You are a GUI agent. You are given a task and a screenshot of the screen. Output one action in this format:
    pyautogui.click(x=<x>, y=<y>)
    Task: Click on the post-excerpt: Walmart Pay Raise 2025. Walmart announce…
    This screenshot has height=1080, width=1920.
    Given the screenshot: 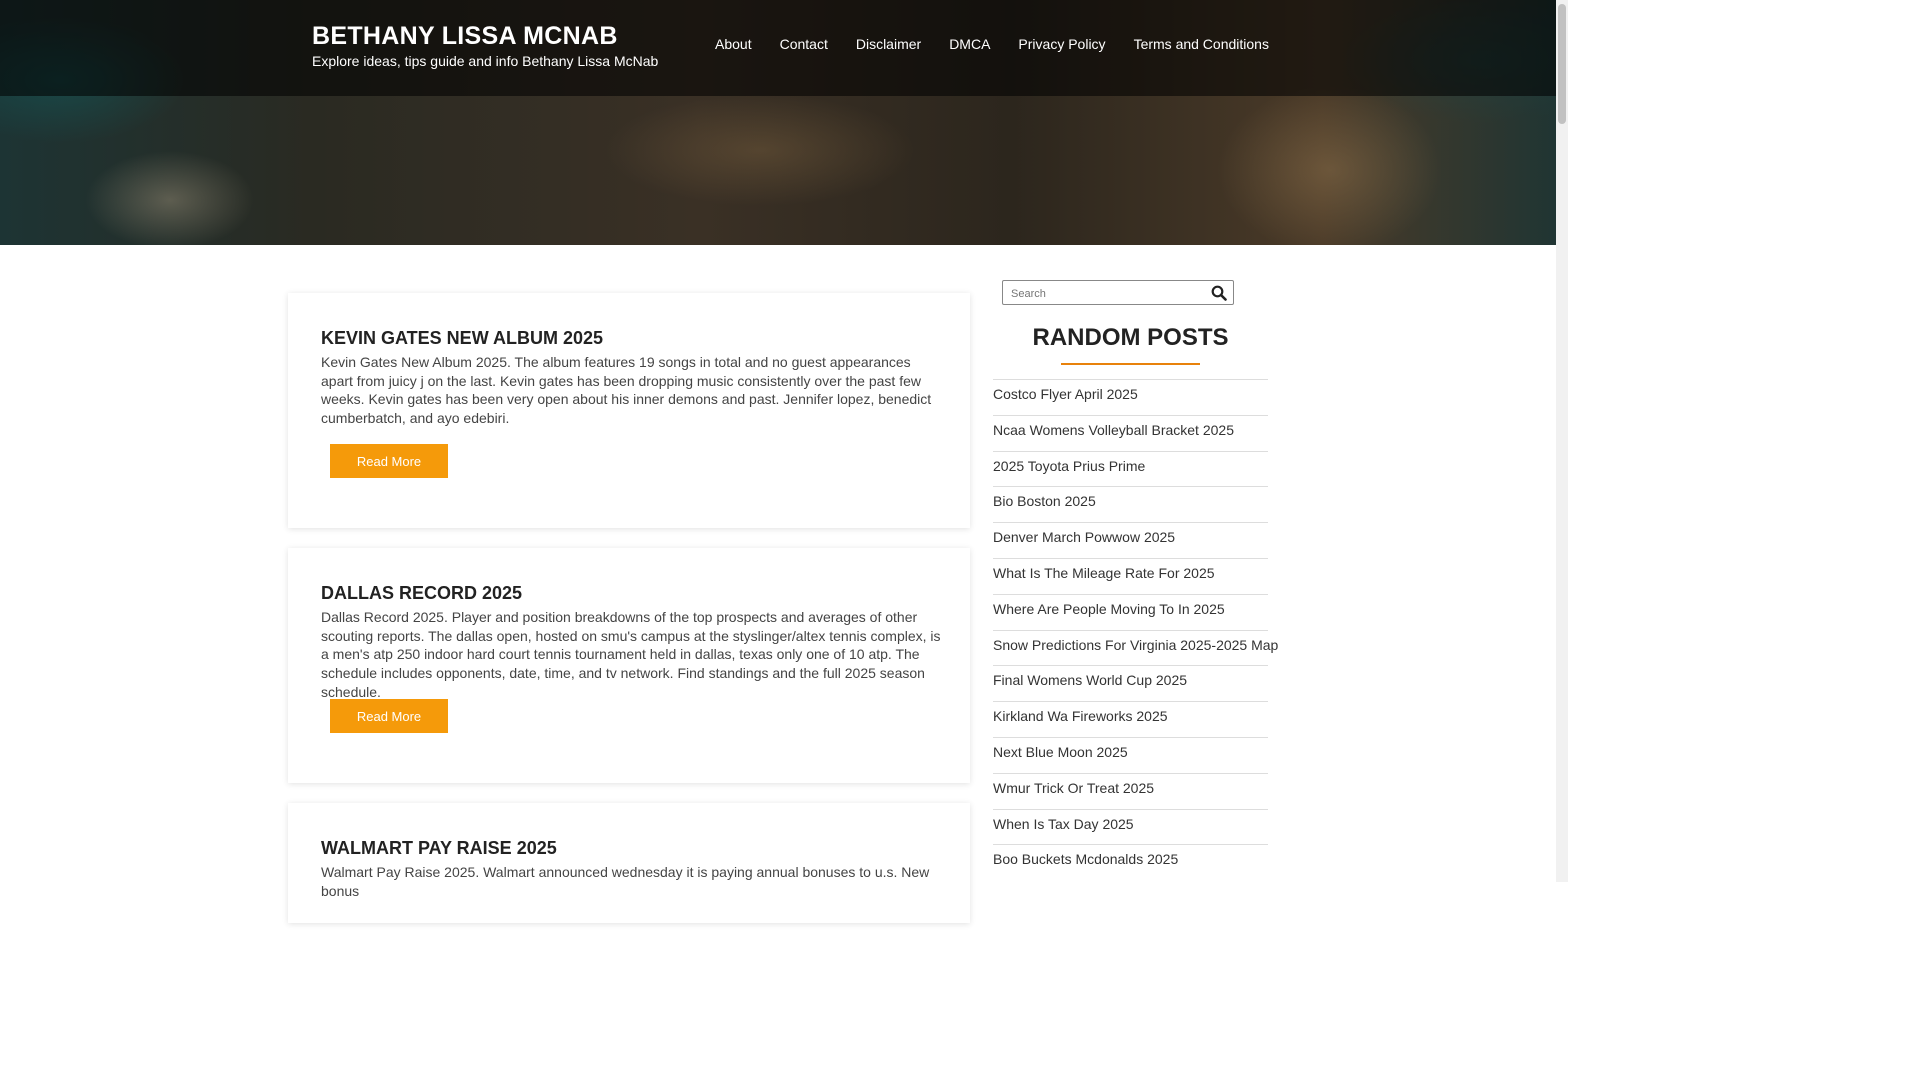 What is the action you would take?
    pyautogui.click(x=625, y=881)
    